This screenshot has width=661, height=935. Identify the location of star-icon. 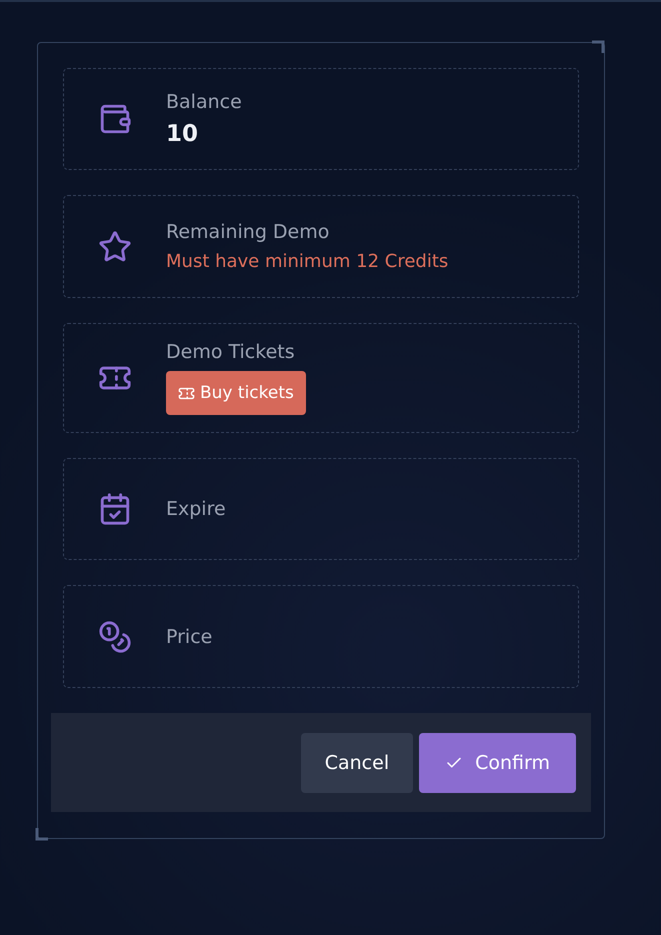
(115, 247).